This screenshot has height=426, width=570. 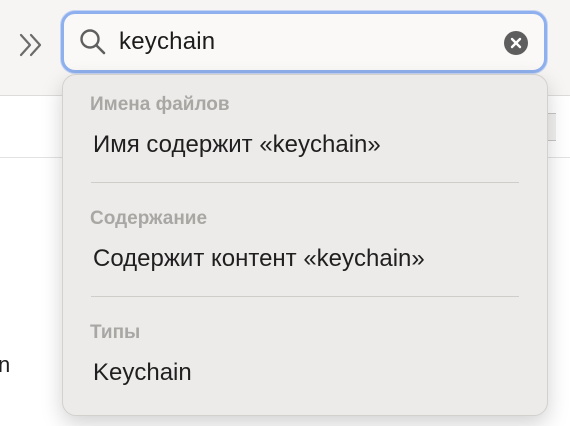 What do you see at coordinates (160, 104) in the screenshot?
I see `section-header-filenames: Имена файлов` at bounding box center [160, 104].